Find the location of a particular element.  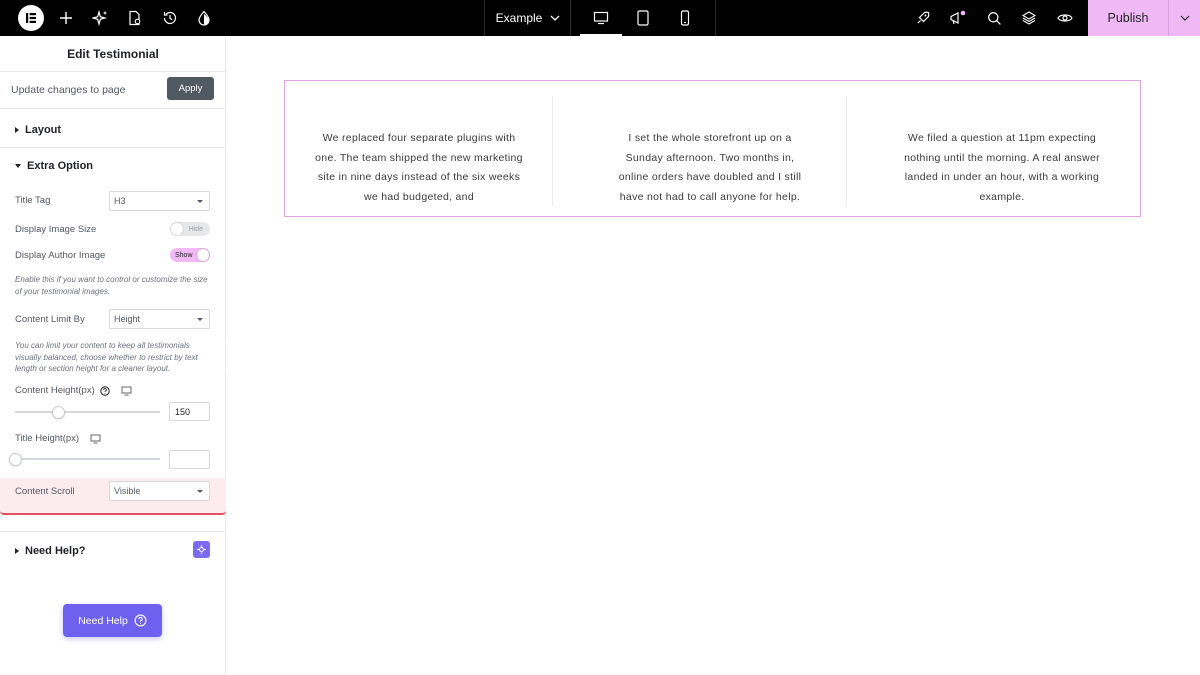

elementor-logo-icon is located at coordinates (31, 18).